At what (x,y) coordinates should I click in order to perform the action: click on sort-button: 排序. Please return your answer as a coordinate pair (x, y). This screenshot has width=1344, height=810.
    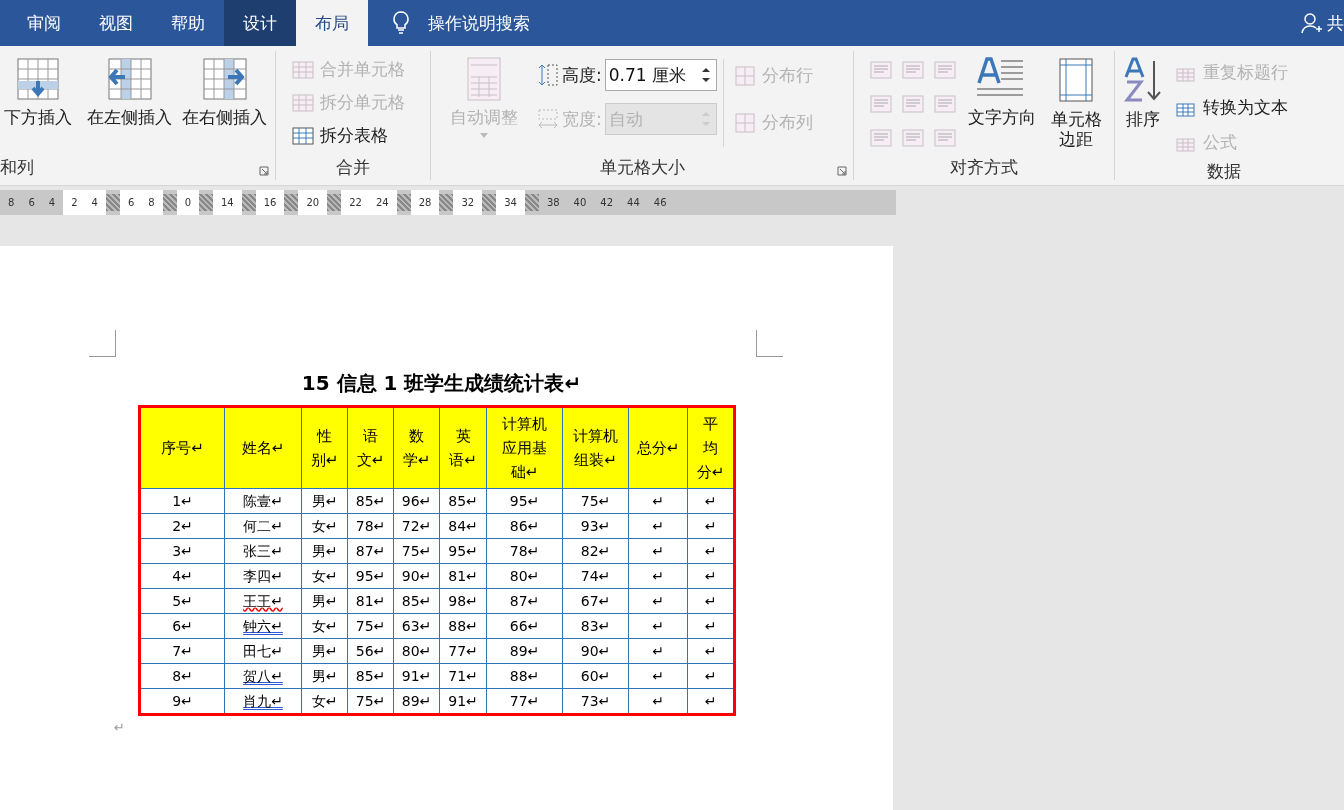
    Looking at the image, I should click on (1143, 93).